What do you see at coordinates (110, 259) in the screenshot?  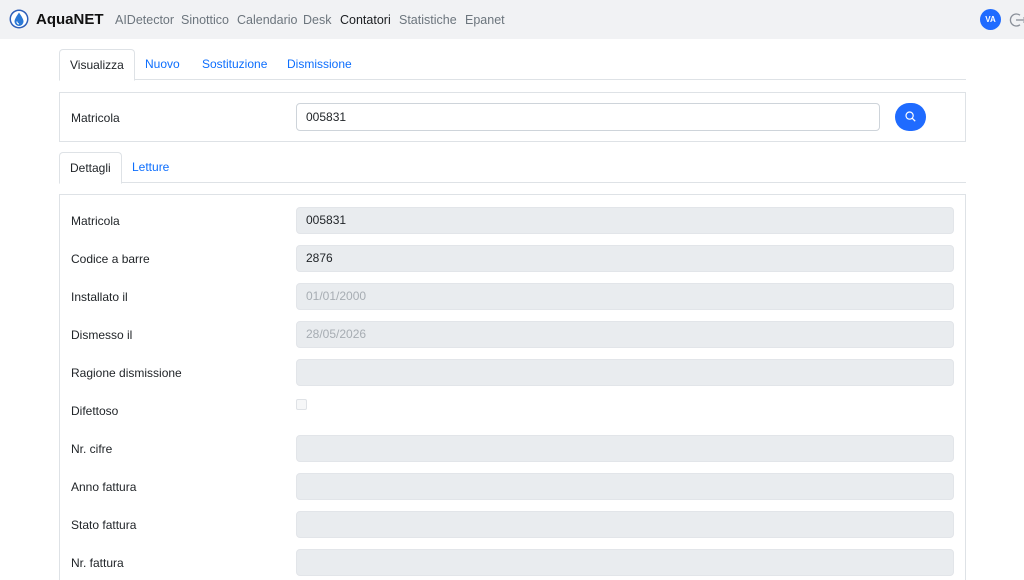 I see `codice-barre-label: Codice a barre` at bounding box center [110, 259].